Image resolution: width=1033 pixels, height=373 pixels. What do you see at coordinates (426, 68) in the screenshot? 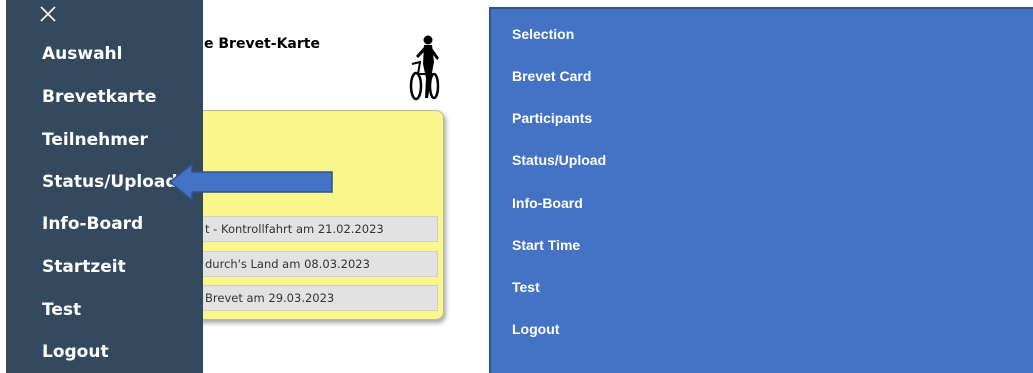
I see `cyclist-icon` at bounding box center [426, 68].